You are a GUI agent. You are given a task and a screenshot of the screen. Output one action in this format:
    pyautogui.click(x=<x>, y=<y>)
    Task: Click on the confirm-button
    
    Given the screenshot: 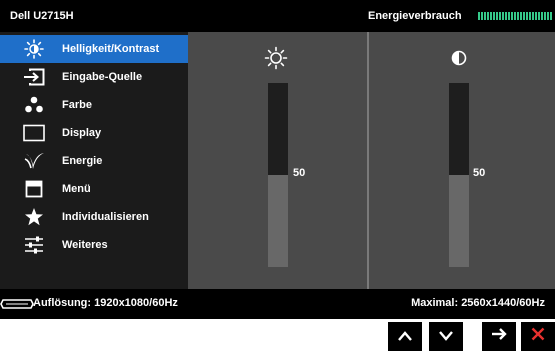 What is the action you would take?
    pyautogui.click(x=499, y=336)
    